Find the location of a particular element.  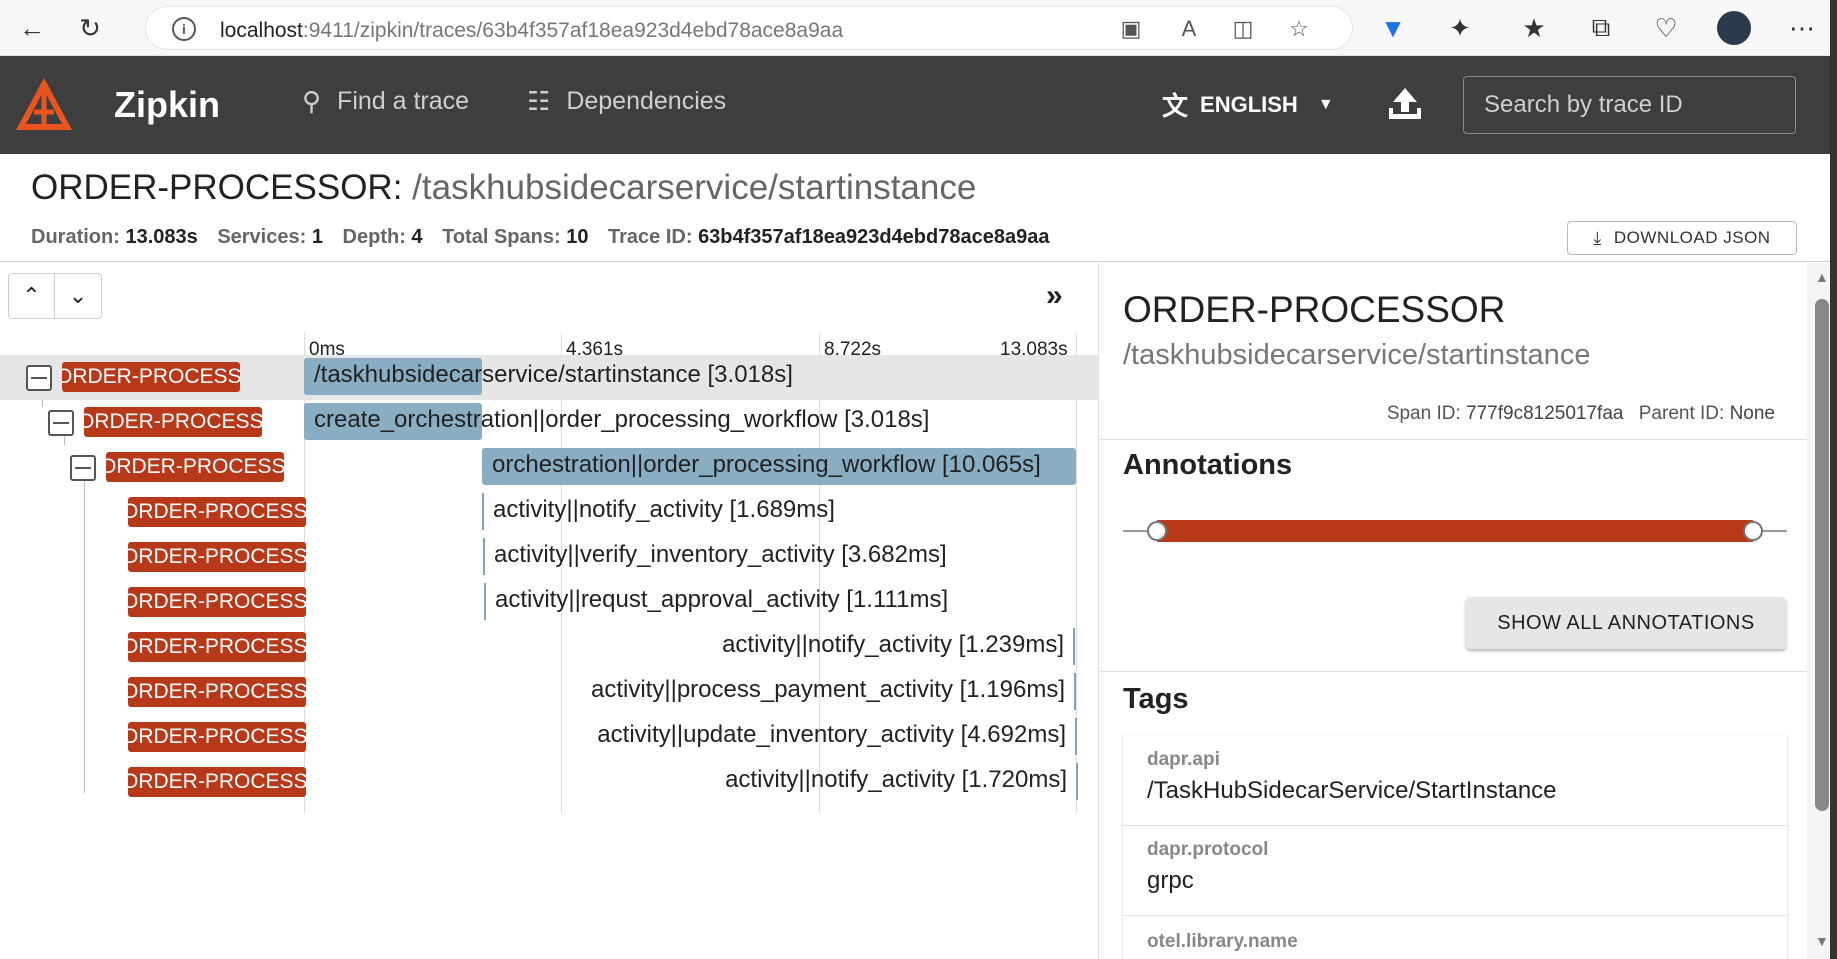

duration-value: 13.083s is located at coordinates (161, 237).